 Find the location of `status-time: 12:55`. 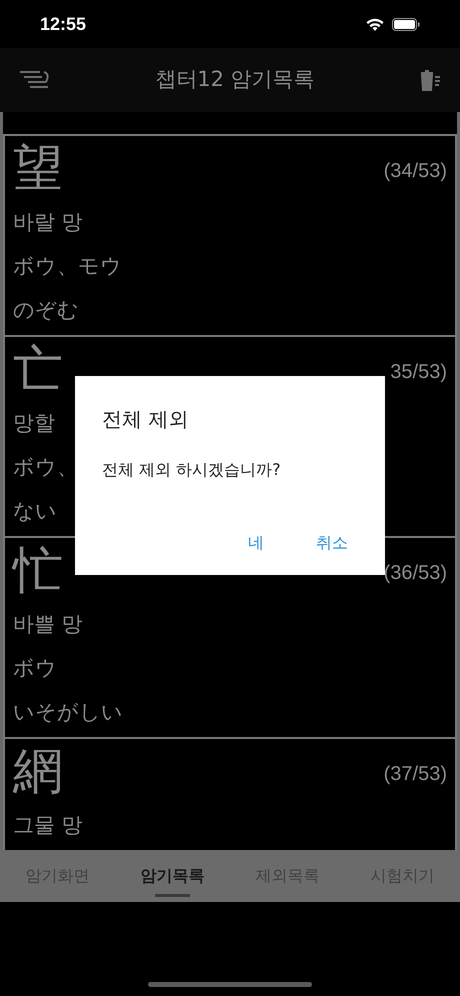

status-time: 12:55 is located at coordinates (63, 24).